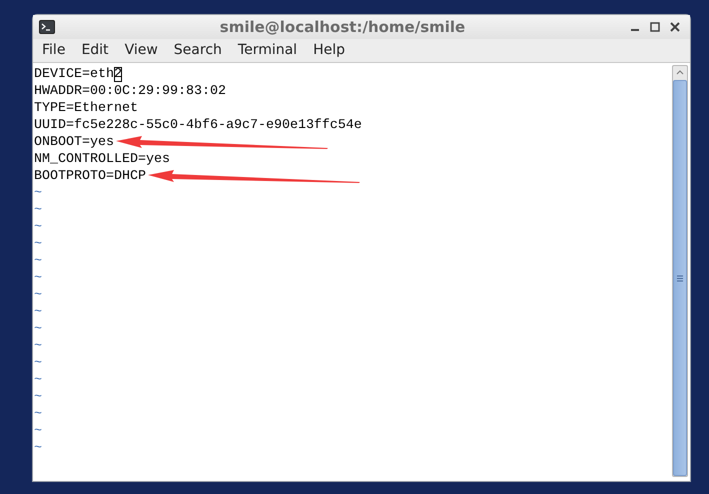 This screenshot has width=709, height=494. I want to click on config-line: HWADDR=00:0C:29:99:83:02, so click(130, 91).